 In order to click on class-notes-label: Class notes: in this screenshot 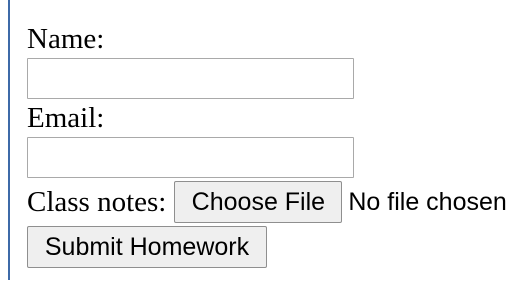, I will do `click(97, 202)`.